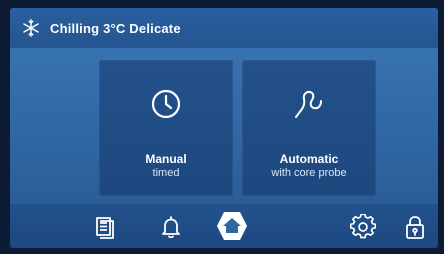 This screenshot has height=254, width=444. I want to click on snowflake-icon, so click(31, 28).